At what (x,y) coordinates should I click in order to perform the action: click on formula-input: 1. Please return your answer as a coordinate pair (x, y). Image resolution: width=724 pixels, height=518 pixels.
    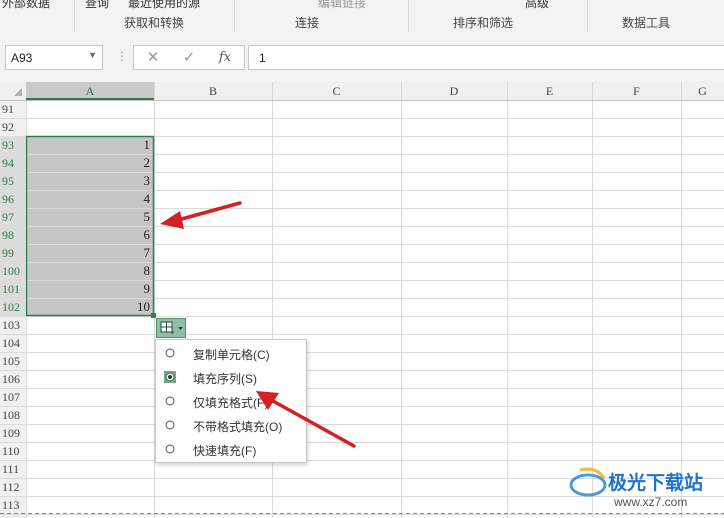
    Looking at the image, I should click on (486, 57).